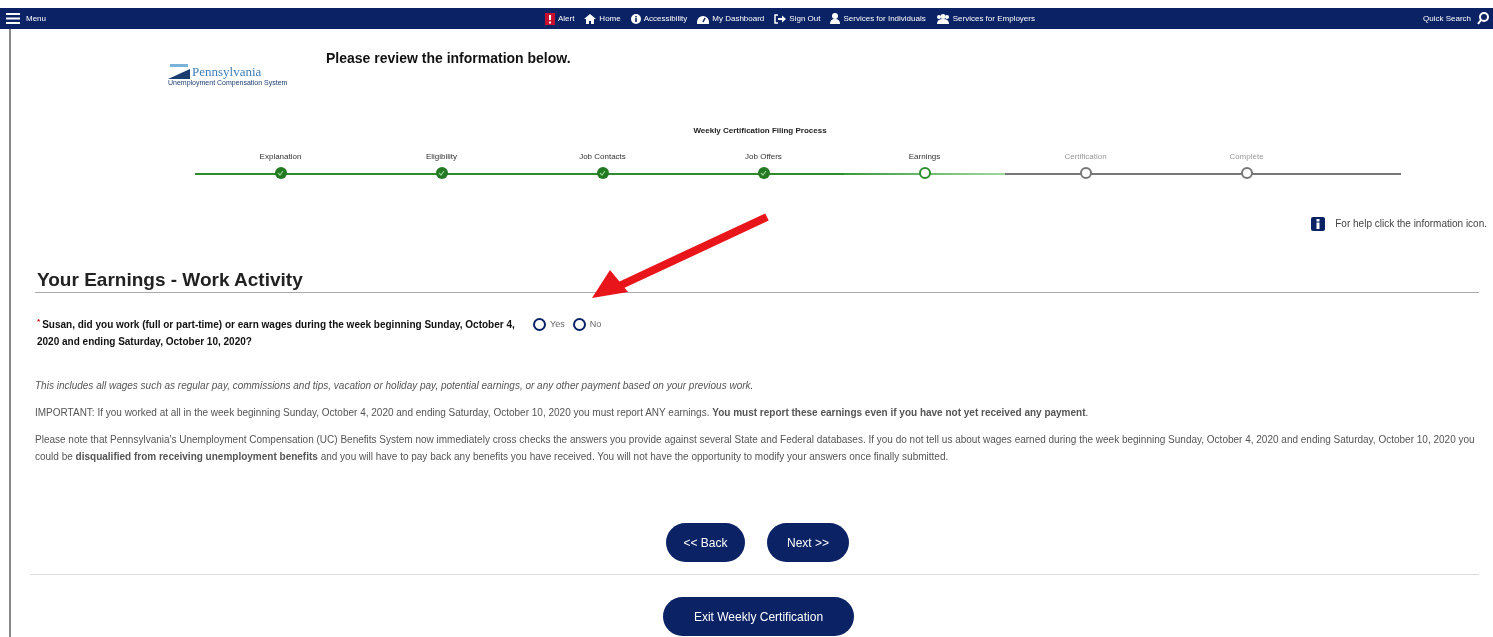 This screenshot has height=637, width=1493. What do you see at coordinates (26, 18) in the screenshot?
I see `menu-button: Menu` at bounding box center [26, 18].